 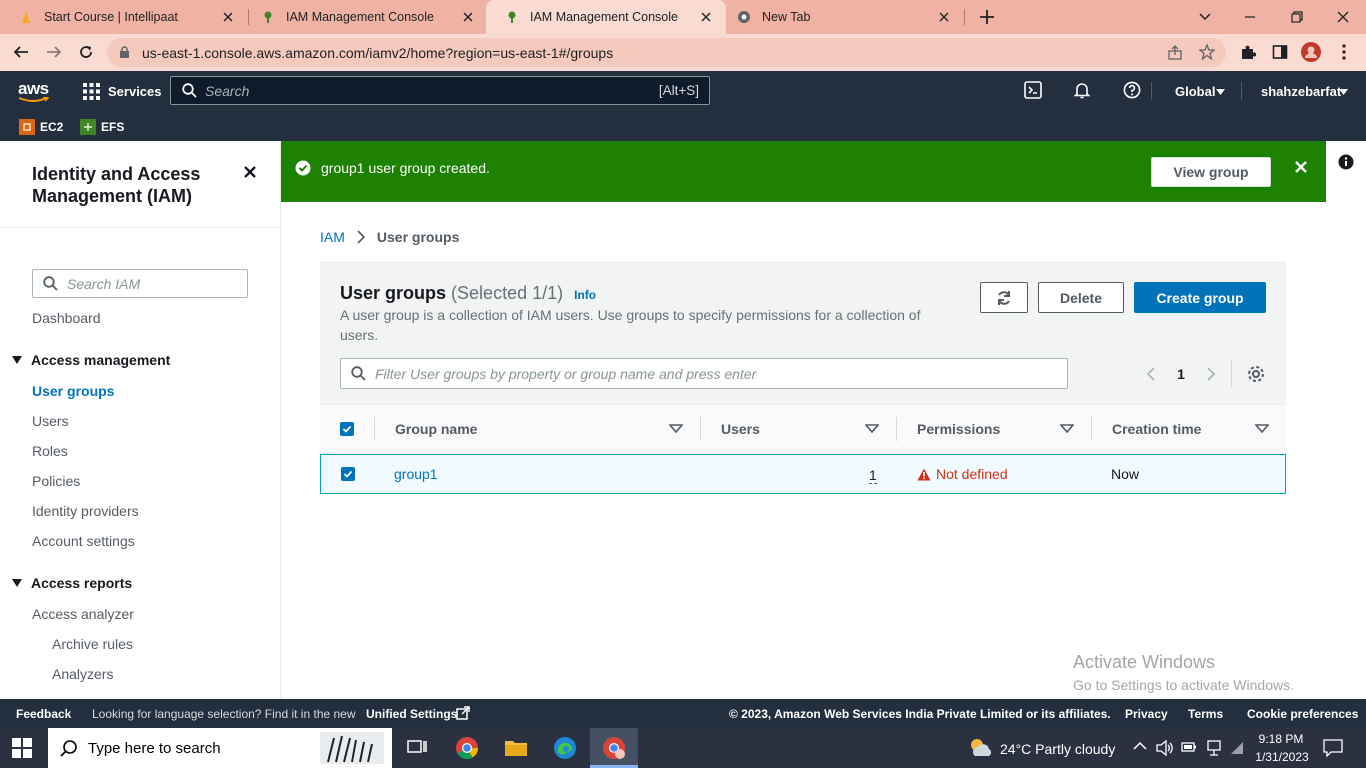 I want to click on select-all-checkbox, so click(x=347, y=429).